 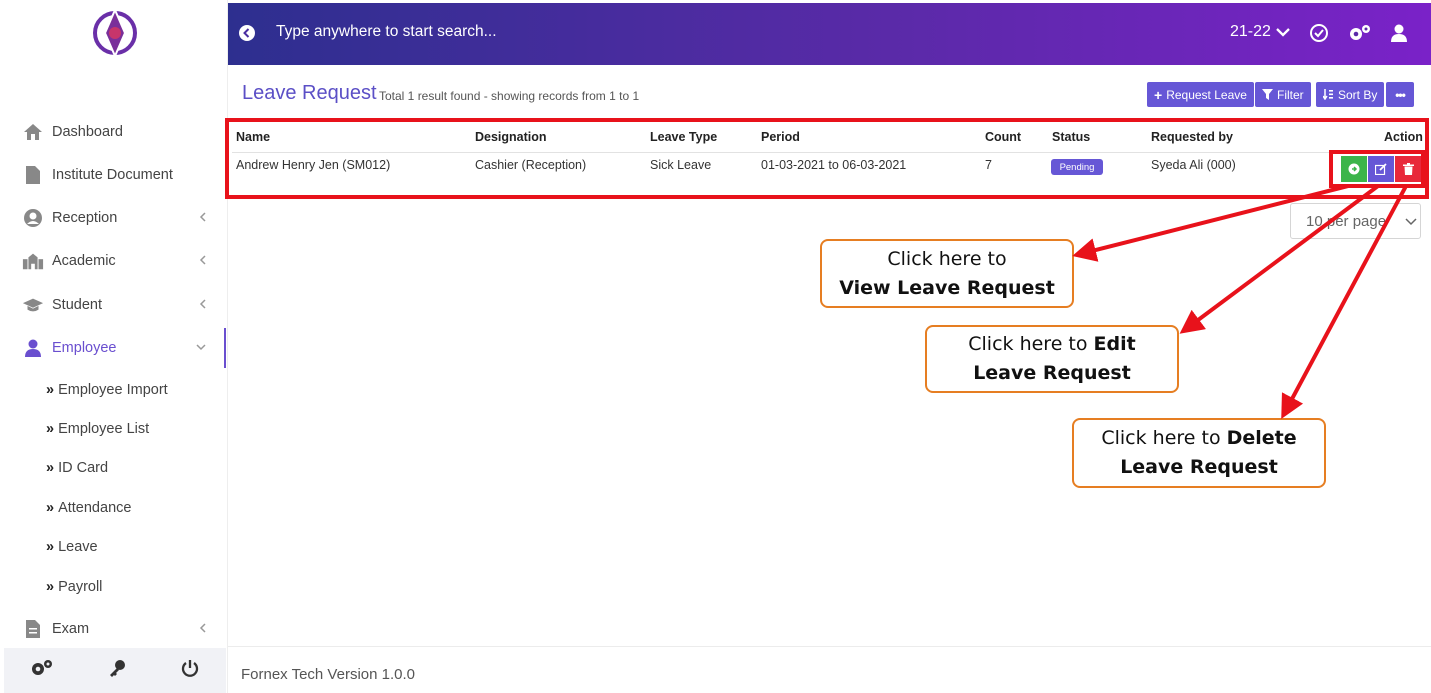 I want to click on document-icon, so click(x=33, y=175).